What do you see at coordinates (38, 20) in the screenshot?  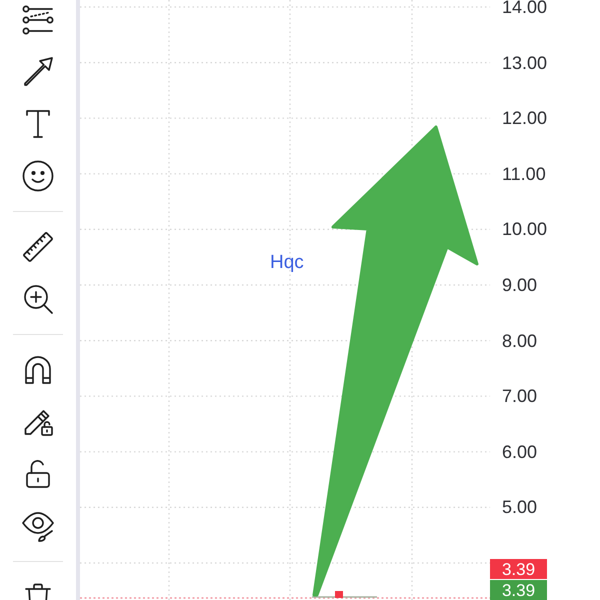 I see `lines-with-nodes-icon` at bounding box center [38, 20].